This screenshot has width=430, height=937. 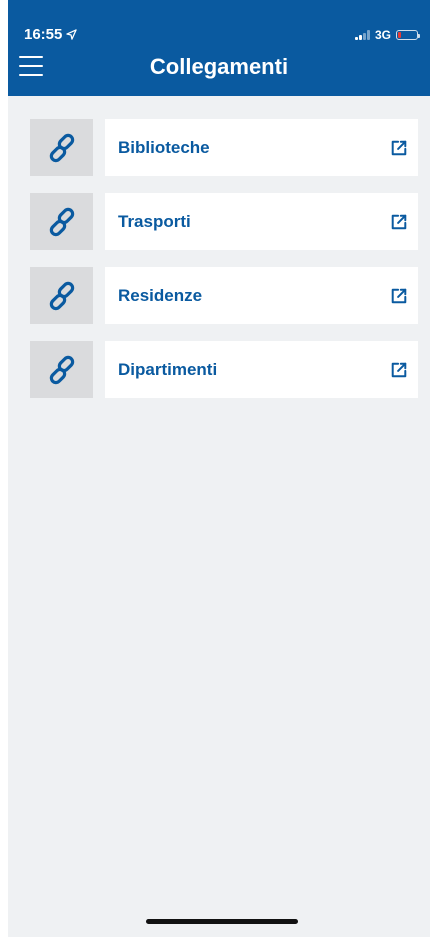 I want to click on list-item-residenze: Residenze, so click(x=224, y=295).